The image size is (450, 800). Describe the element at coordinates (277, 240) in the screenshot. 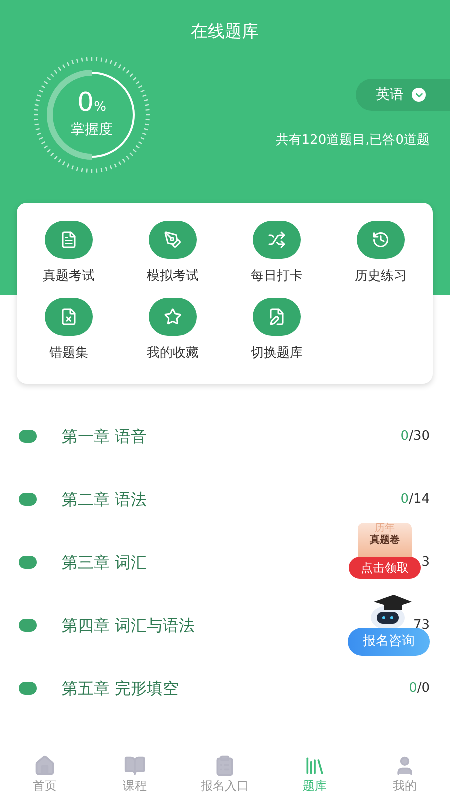

I see `shuffle-icon` at that location.